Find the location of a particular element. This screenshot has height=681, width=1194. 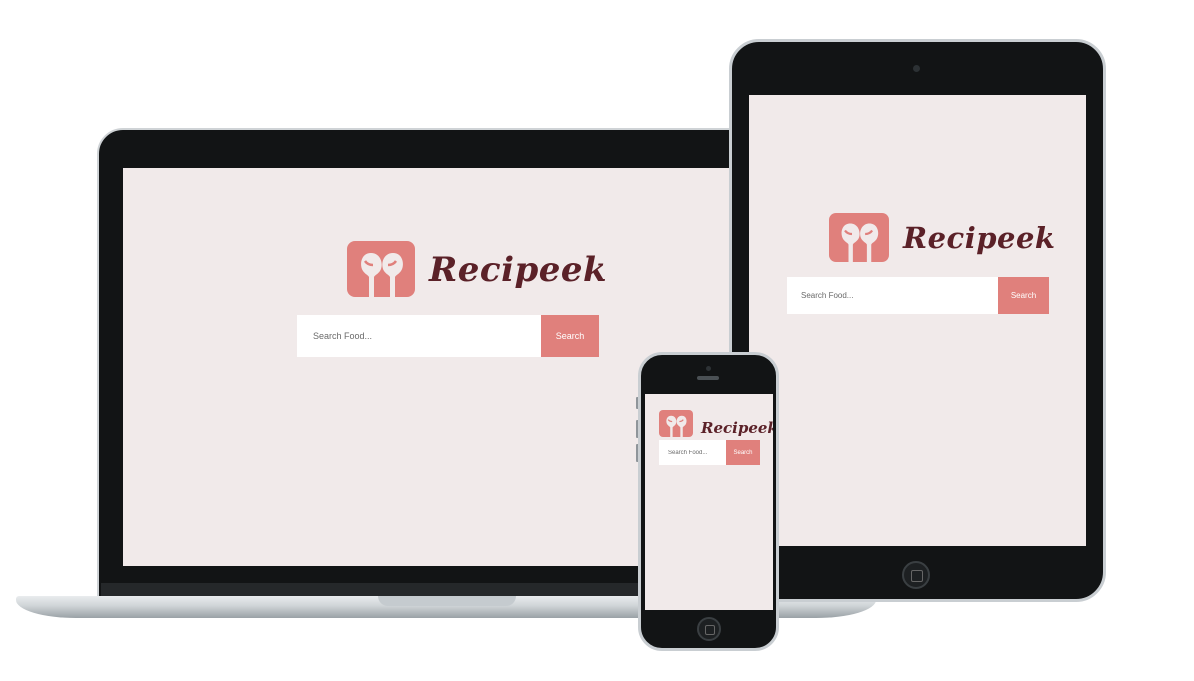

tablet-home-button is located at coordinates (916, 575).